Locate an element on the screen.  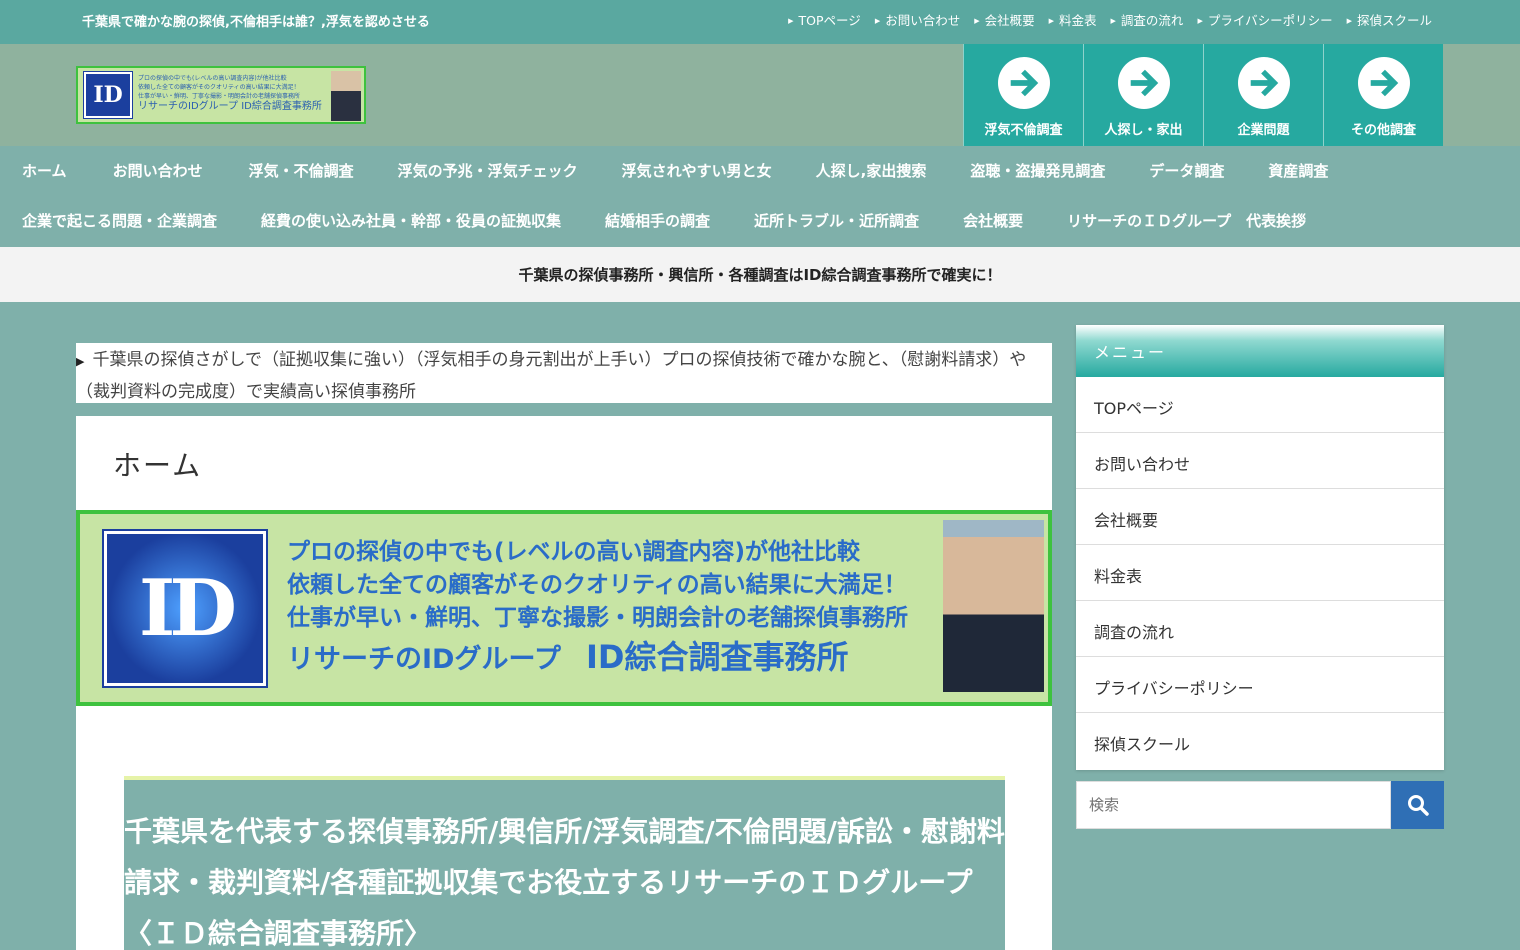
nav-item-company: 会社概要 is located at coordinates (993, 220).